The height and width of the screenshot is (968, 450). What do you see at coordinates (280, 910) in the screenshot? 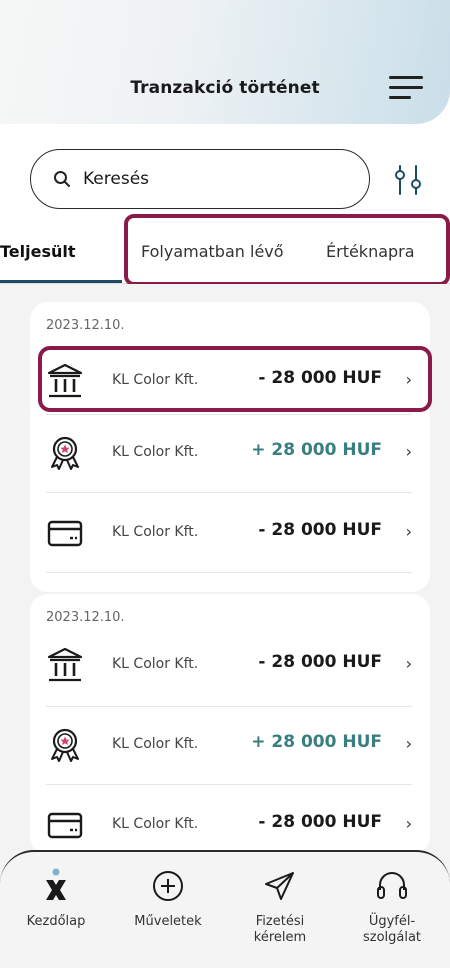
I see `nav-payment-request: Fizetési kérelem` at bounding box center [280, 910].